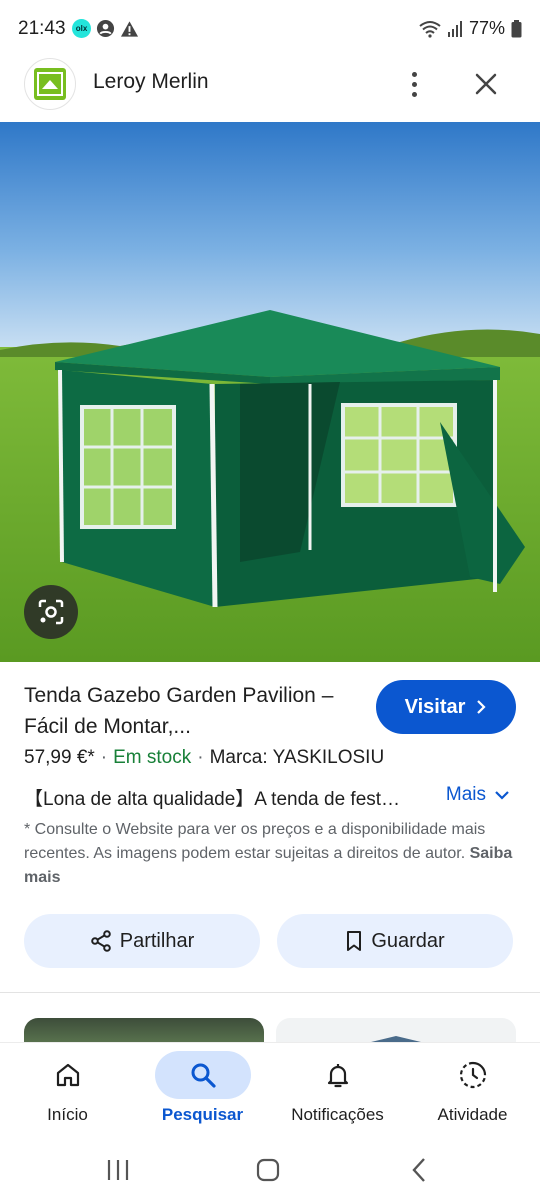 This screenshot has height=1200, width=540. What do you see at coordinates (157, 940) in the screenshot?
I see `share-label: Partilhar` at bounding box center [157, 940].